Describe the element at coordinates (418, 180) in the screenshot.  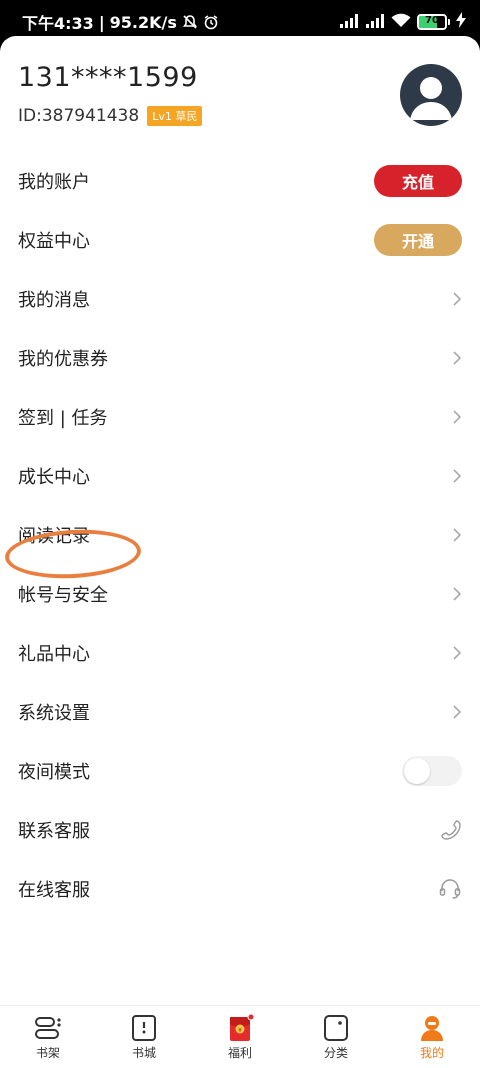
I see `recharge-button: 充值` at that location.